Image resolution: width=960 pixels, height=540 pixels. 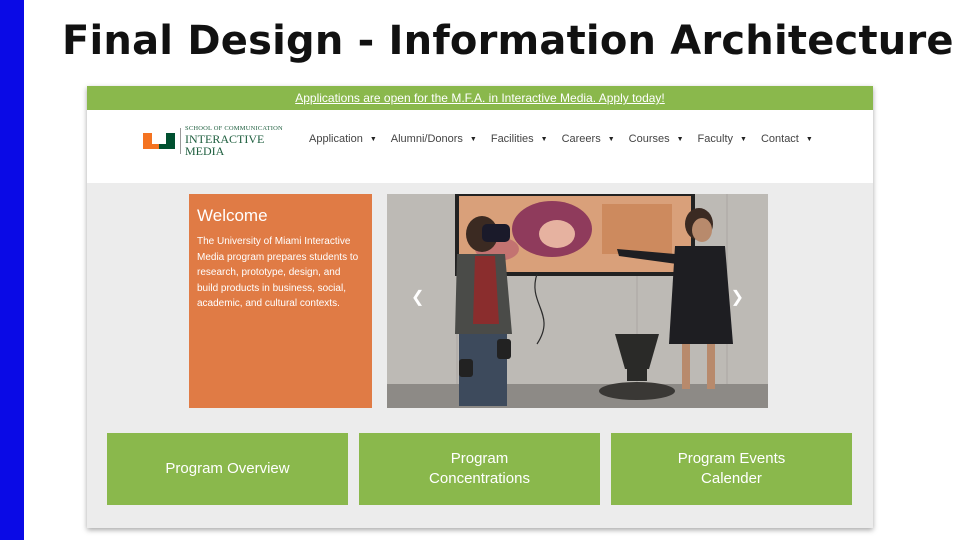 I want to click on nav-item-label: Careers, so click(x=581, y=139).